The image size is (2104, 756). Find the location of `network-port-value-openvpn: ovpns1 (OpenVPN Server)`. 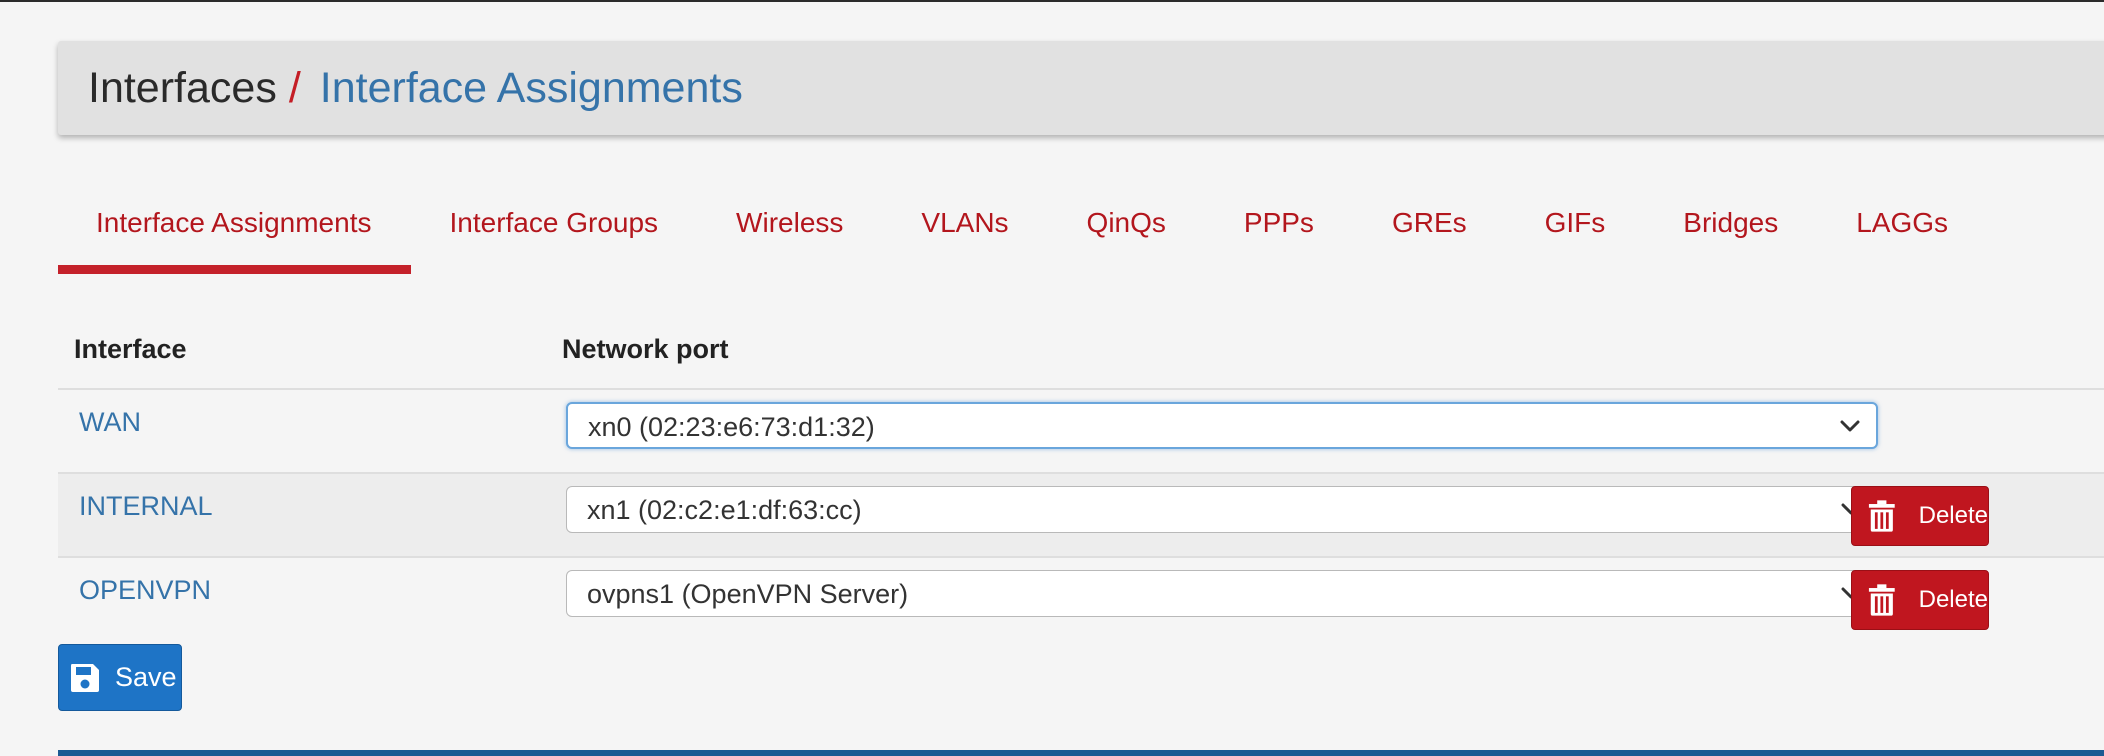

network-port-value-openvpn: ovpns1 (OpenVPN Server) is located at coordinates (748, 594).